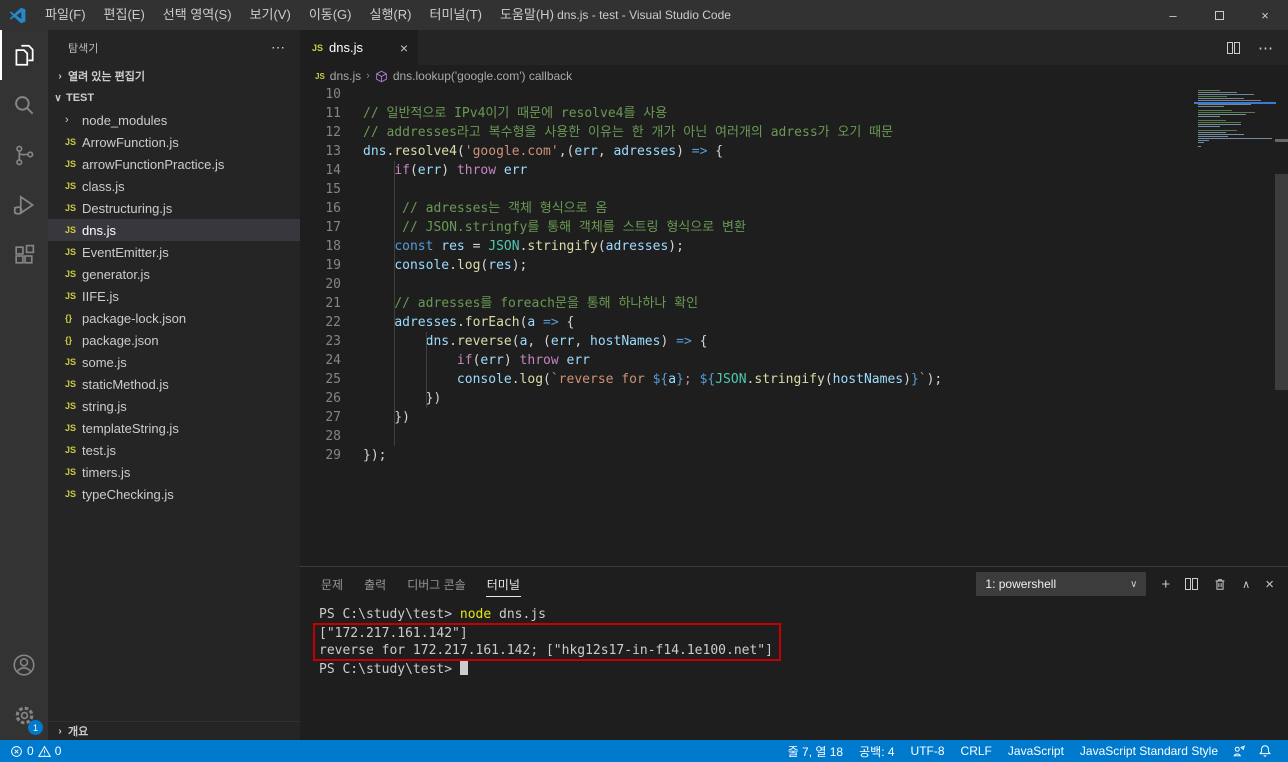 The image size is (1288, 762). Describe the element at coordinates (24, 715) in the screenshot. I see `activity-settings: 1` at that location.